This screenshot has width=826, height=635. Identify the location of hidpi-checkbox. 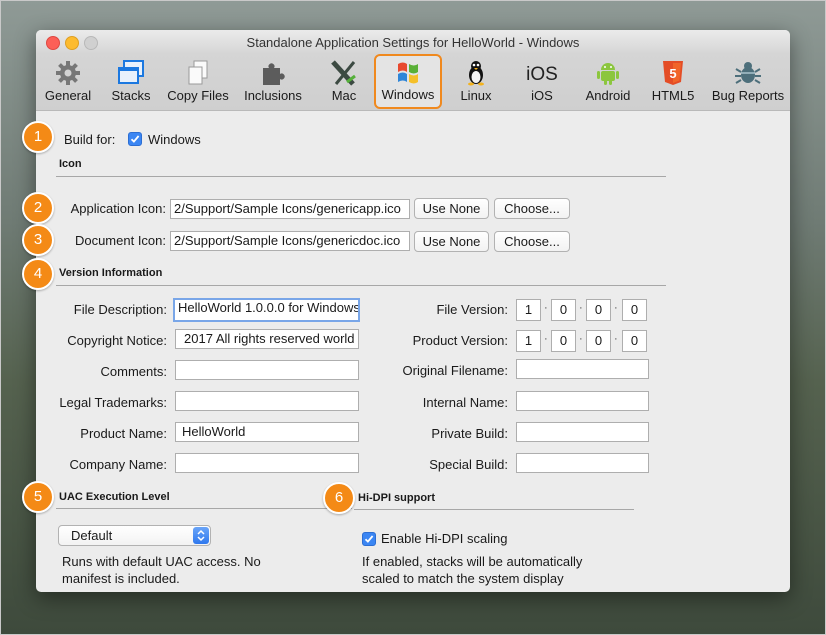
(369, 539).